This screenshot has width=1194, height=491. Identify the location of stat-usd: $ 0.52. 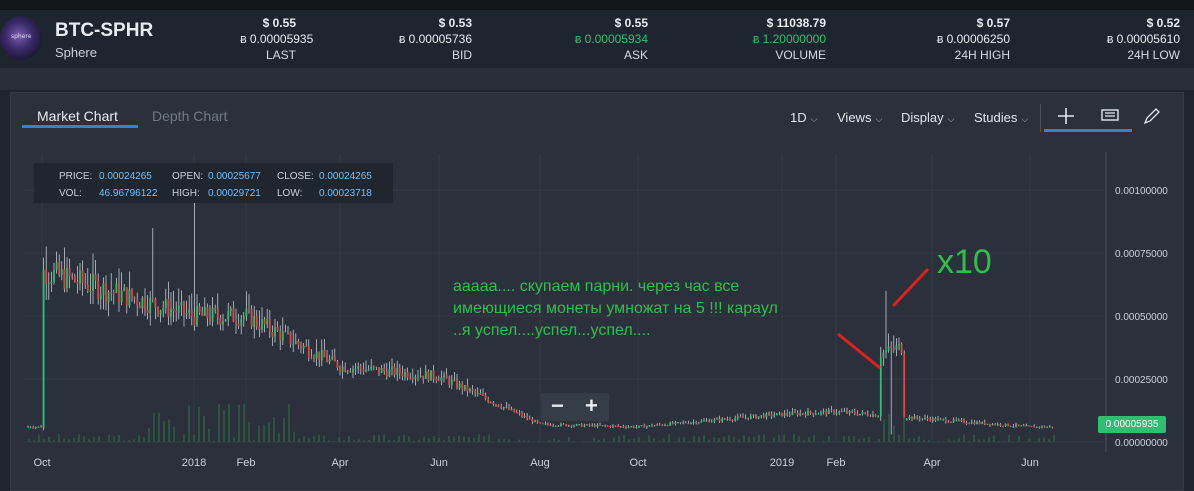
(1130, 24).